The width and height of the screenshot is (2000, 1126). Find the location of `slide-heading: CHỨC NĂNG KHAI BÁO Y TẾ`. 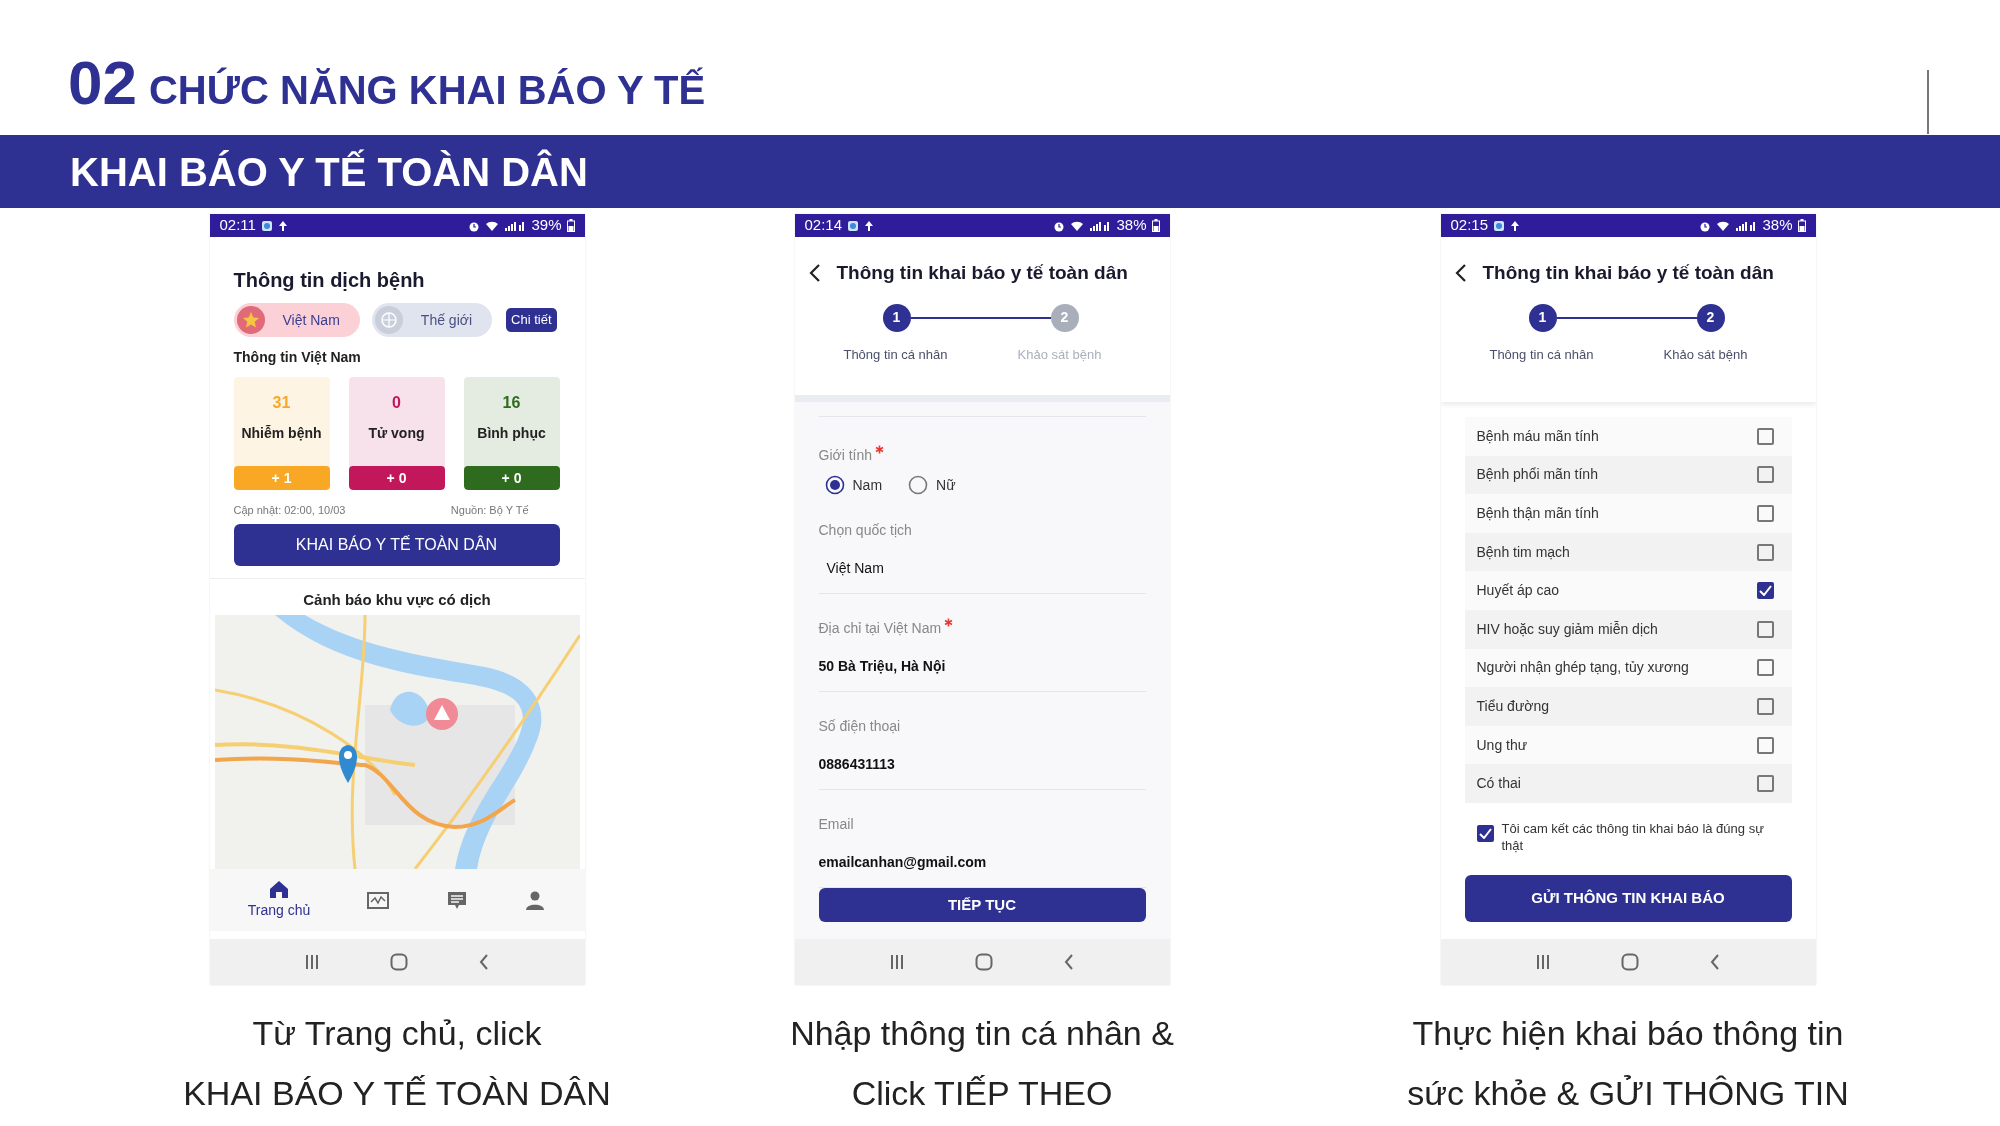

slide-heading: CHỨC NĂNG KHAI BÁO Y TẾ is located at coordinates (427, 90).